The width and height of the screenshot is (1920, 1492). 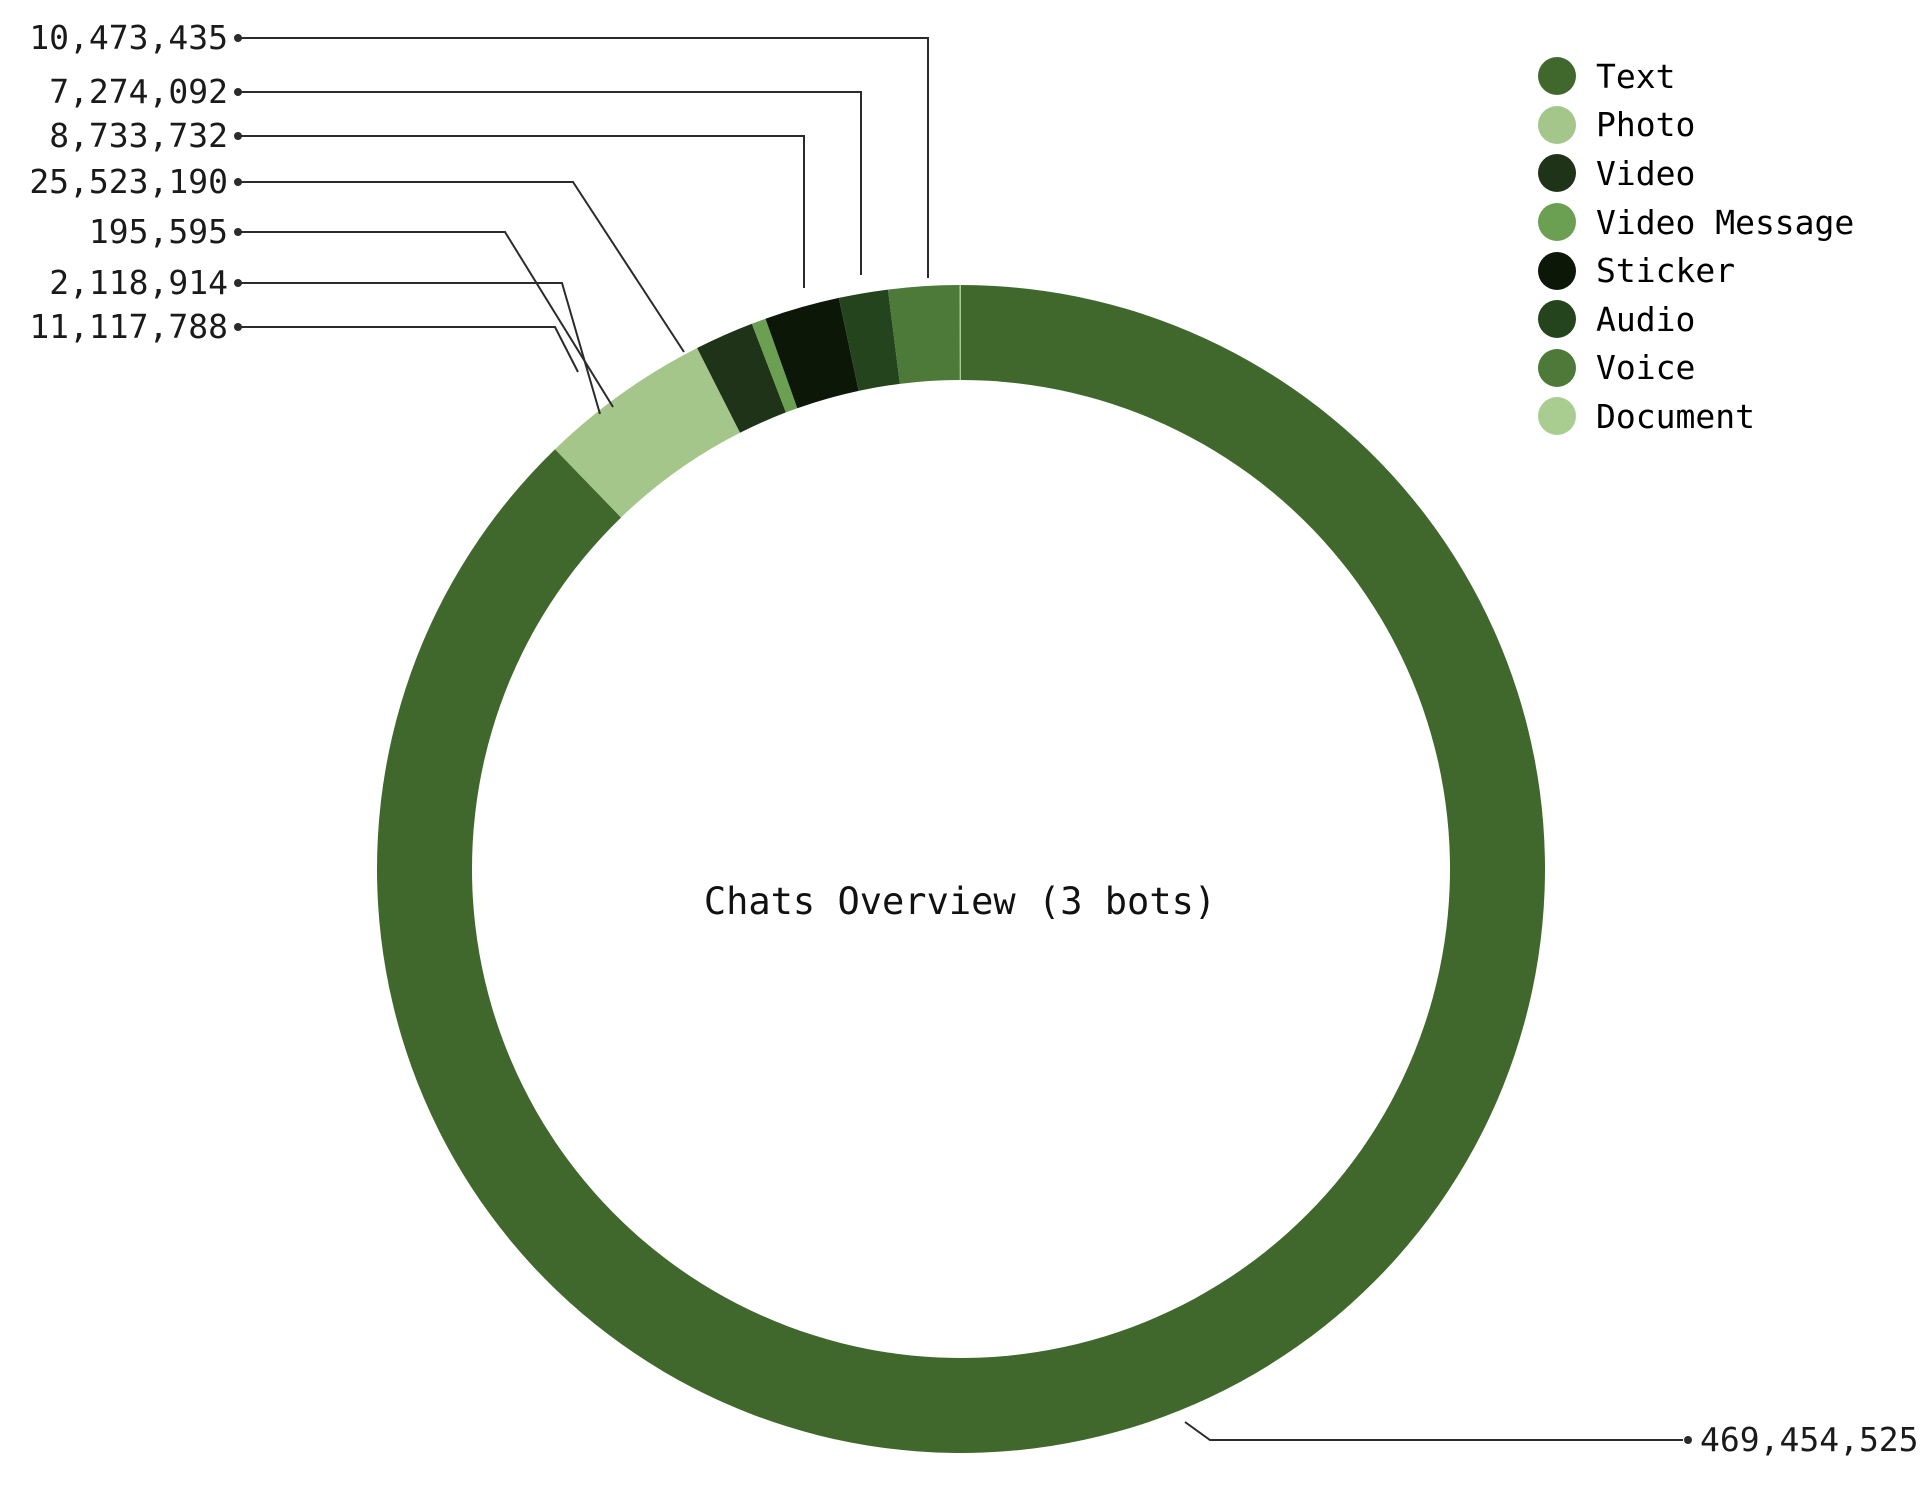 What do you see at coordinates (158, 231) in the screenshot?
I see `value-label-document: 195,595` at bounding box center [158, 231].